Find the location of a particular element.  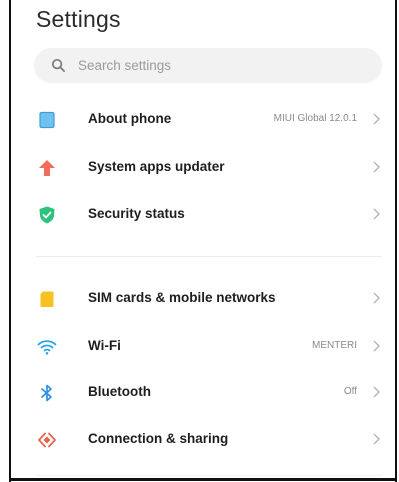

shield-check-icon is located at coordinates (47, 215).